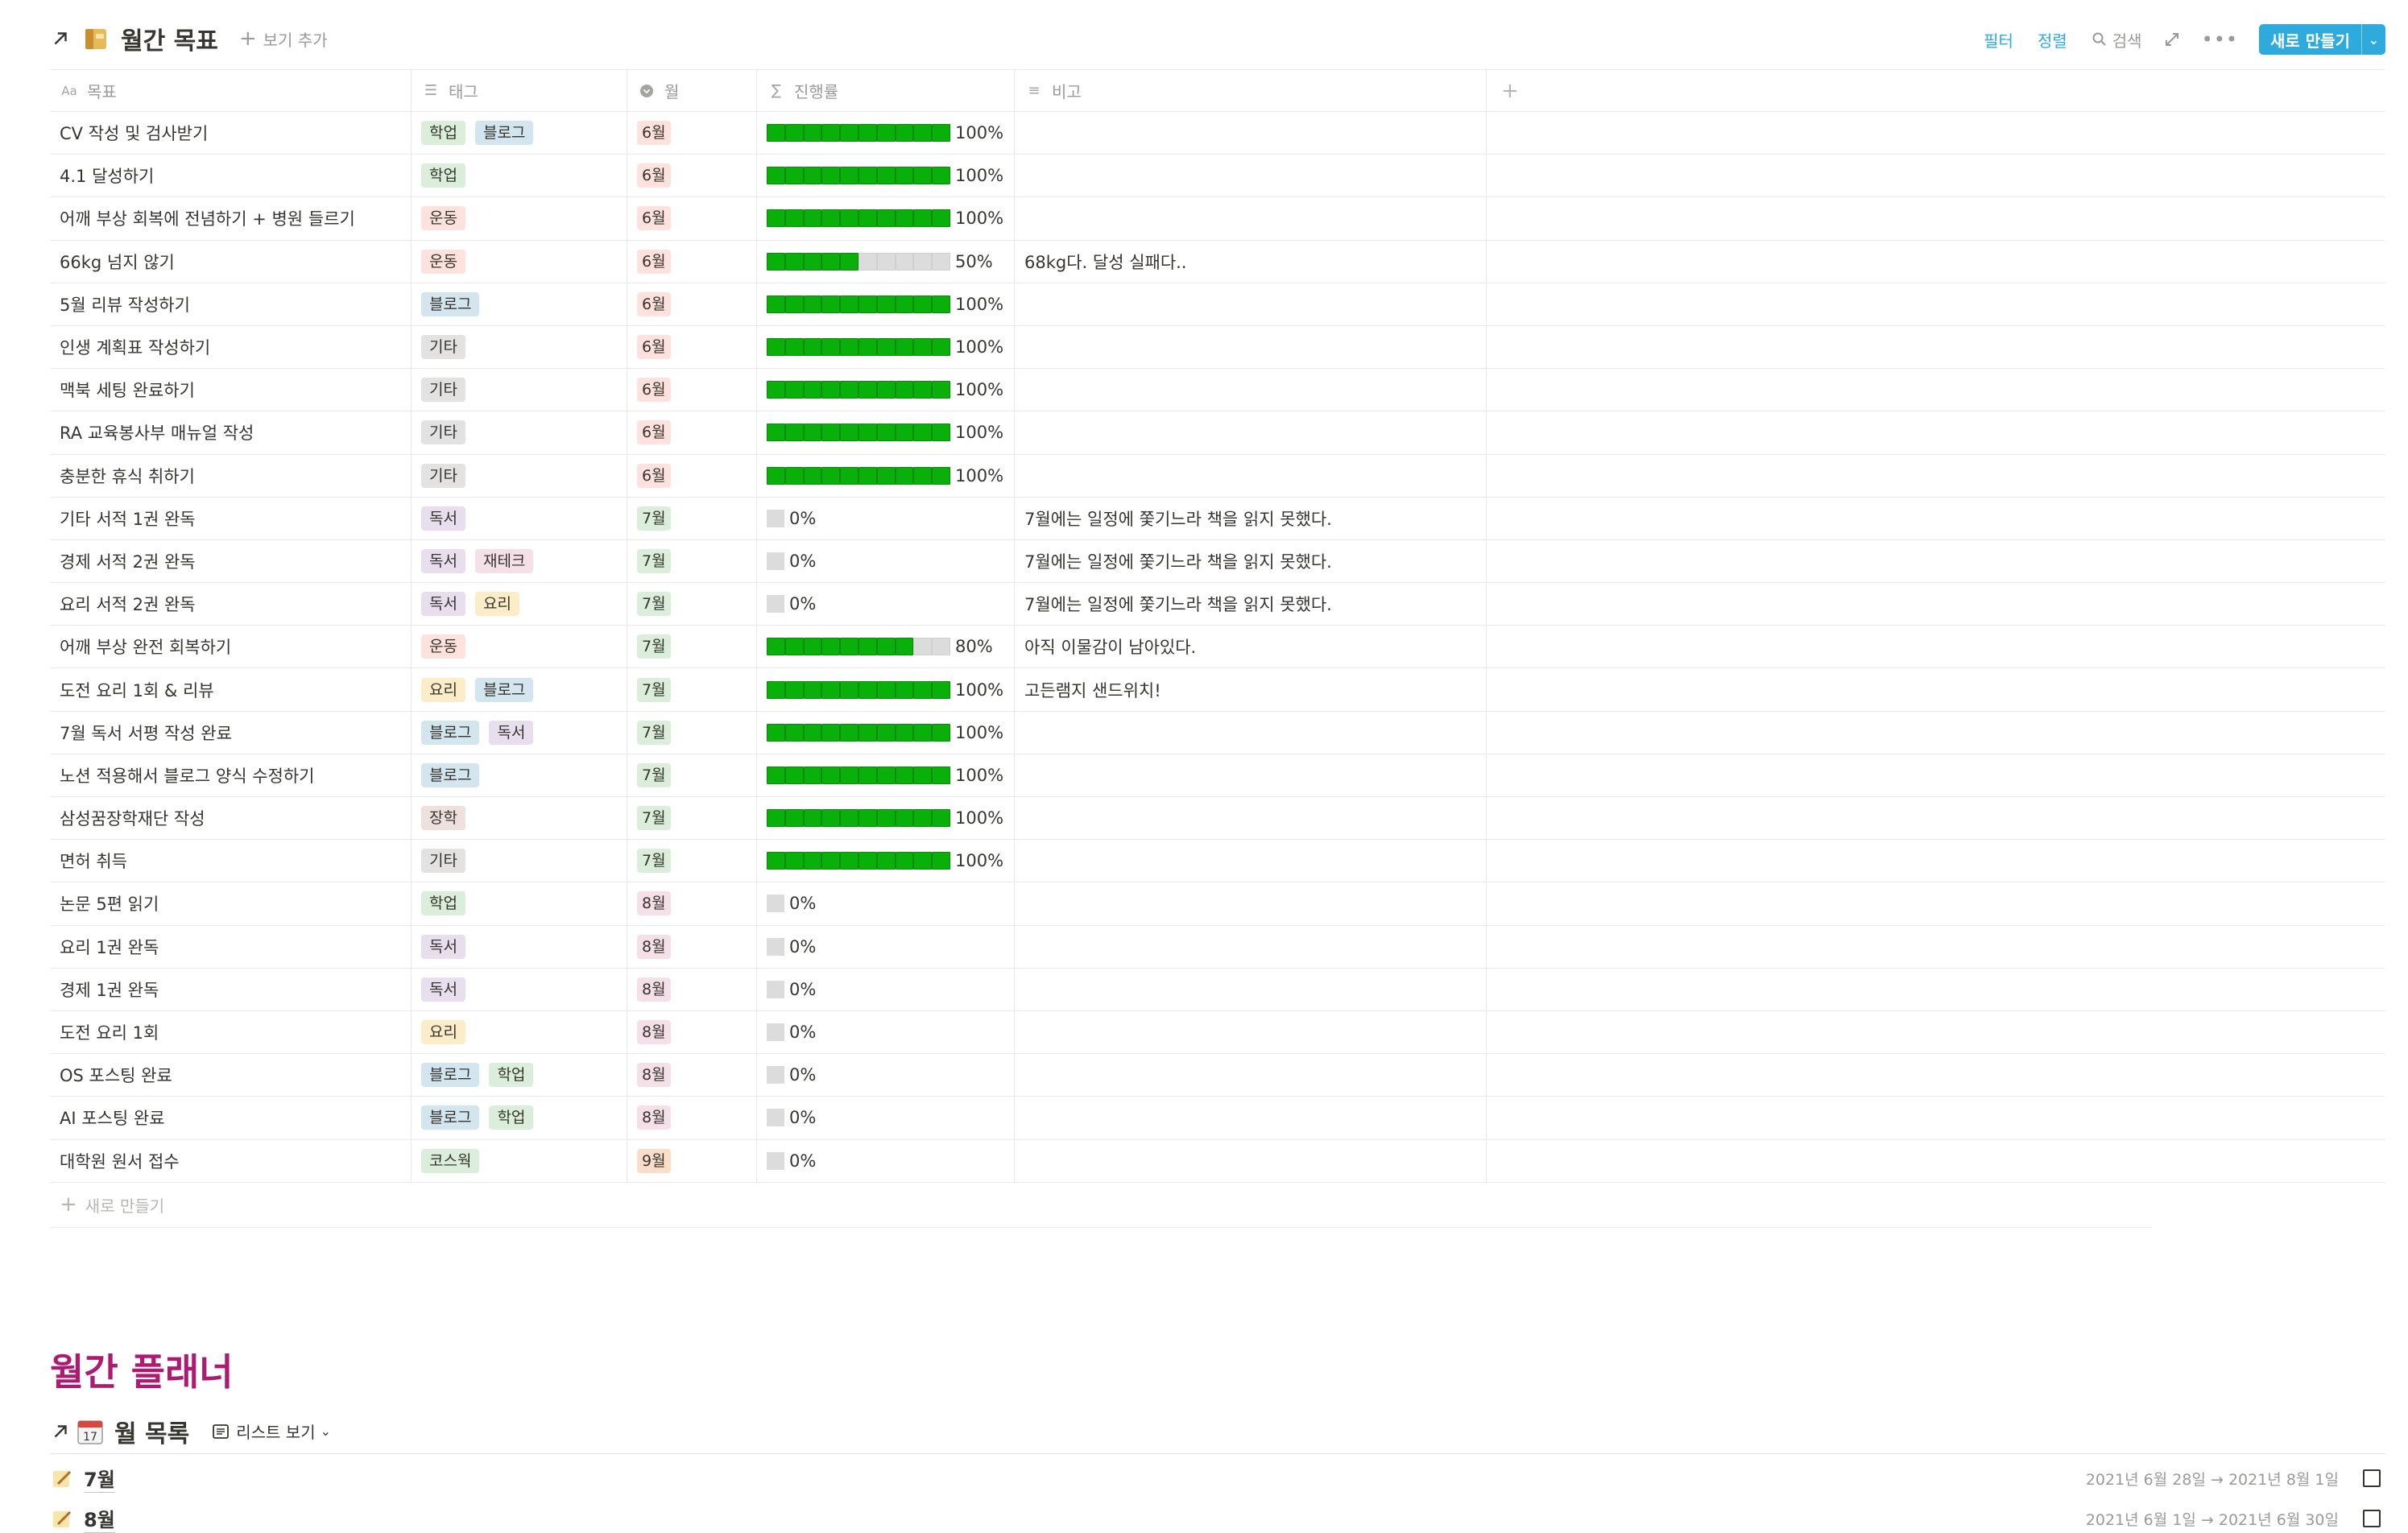 The image size is (2408, 1533). What do you see at coordinates (231, 946) in the screenshot?
I see `cell-goal: 요리 1권 완독` at bounding box center [231, 946].